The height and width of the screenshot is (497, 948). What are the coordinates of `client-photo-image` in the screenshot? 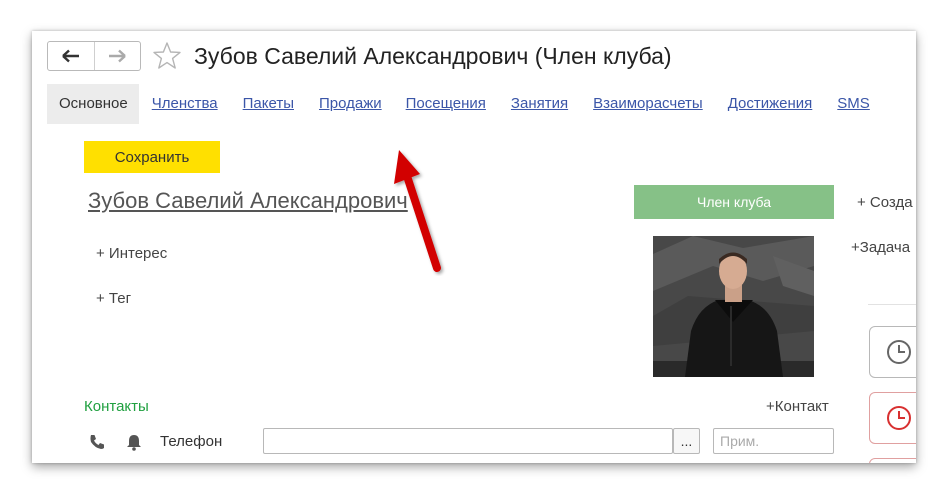 It's located at (733, 306).